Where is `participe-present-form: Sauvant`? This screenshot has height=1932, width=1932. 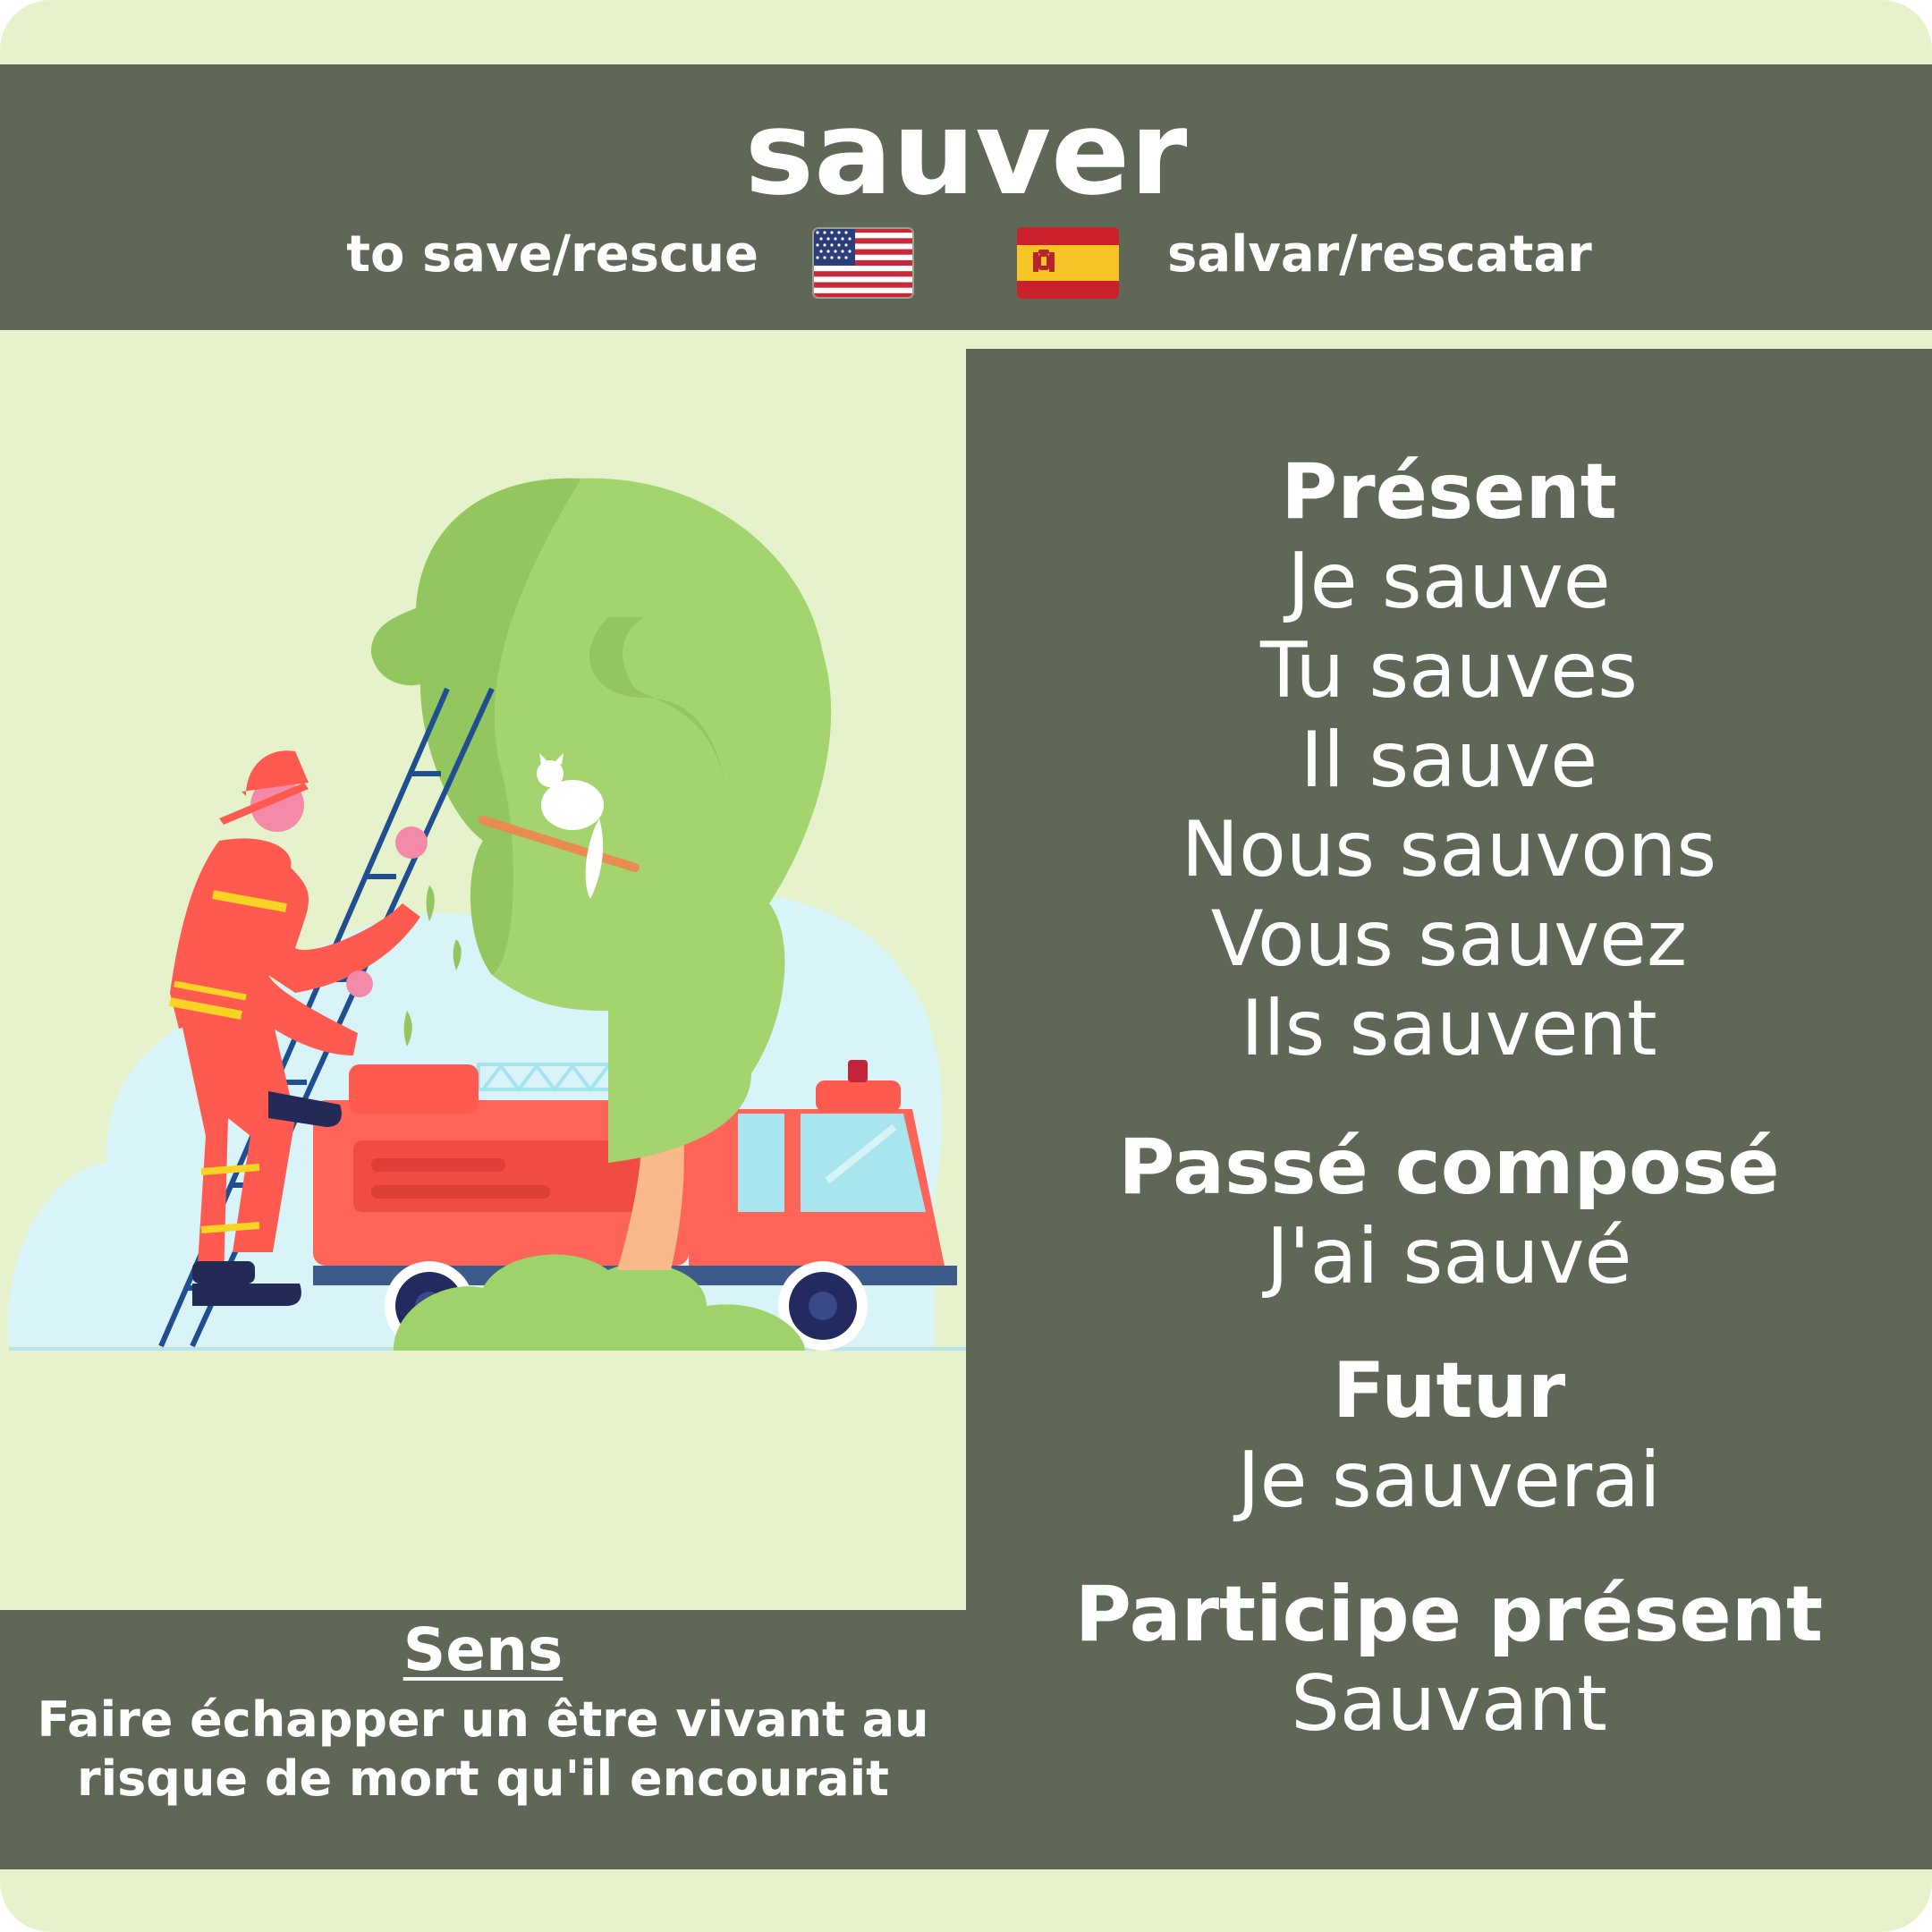
participe-present-form: Sauvant is located at coordinates (1449, 1704).